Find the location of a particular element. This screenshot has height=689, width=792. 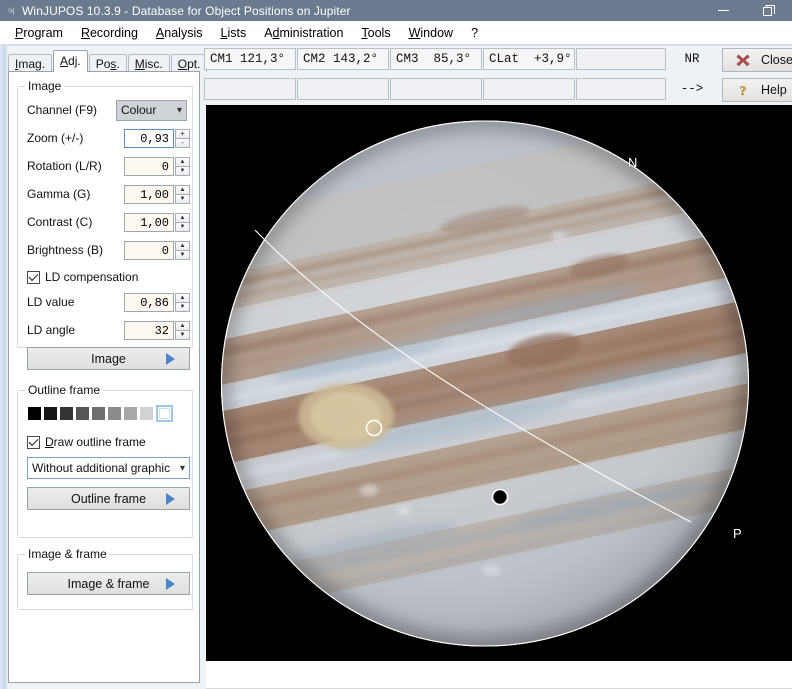

ld-angle-label: LD angle is located at coordinates (51, 330).